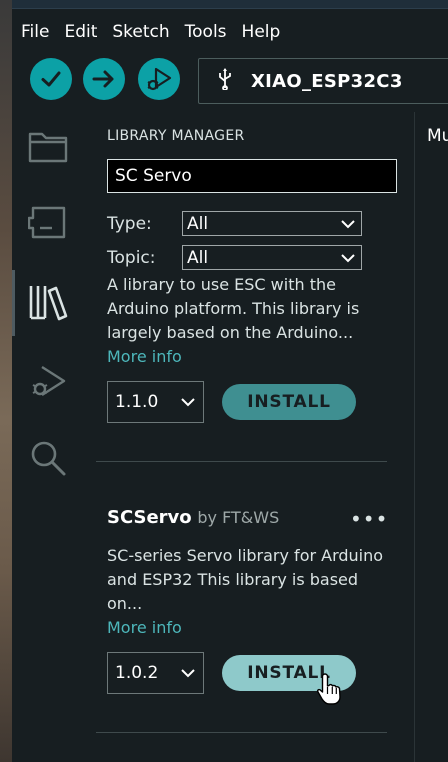 This screenshot has height=762, width=448. I want to click on menu-file: File, so click(35, 32).